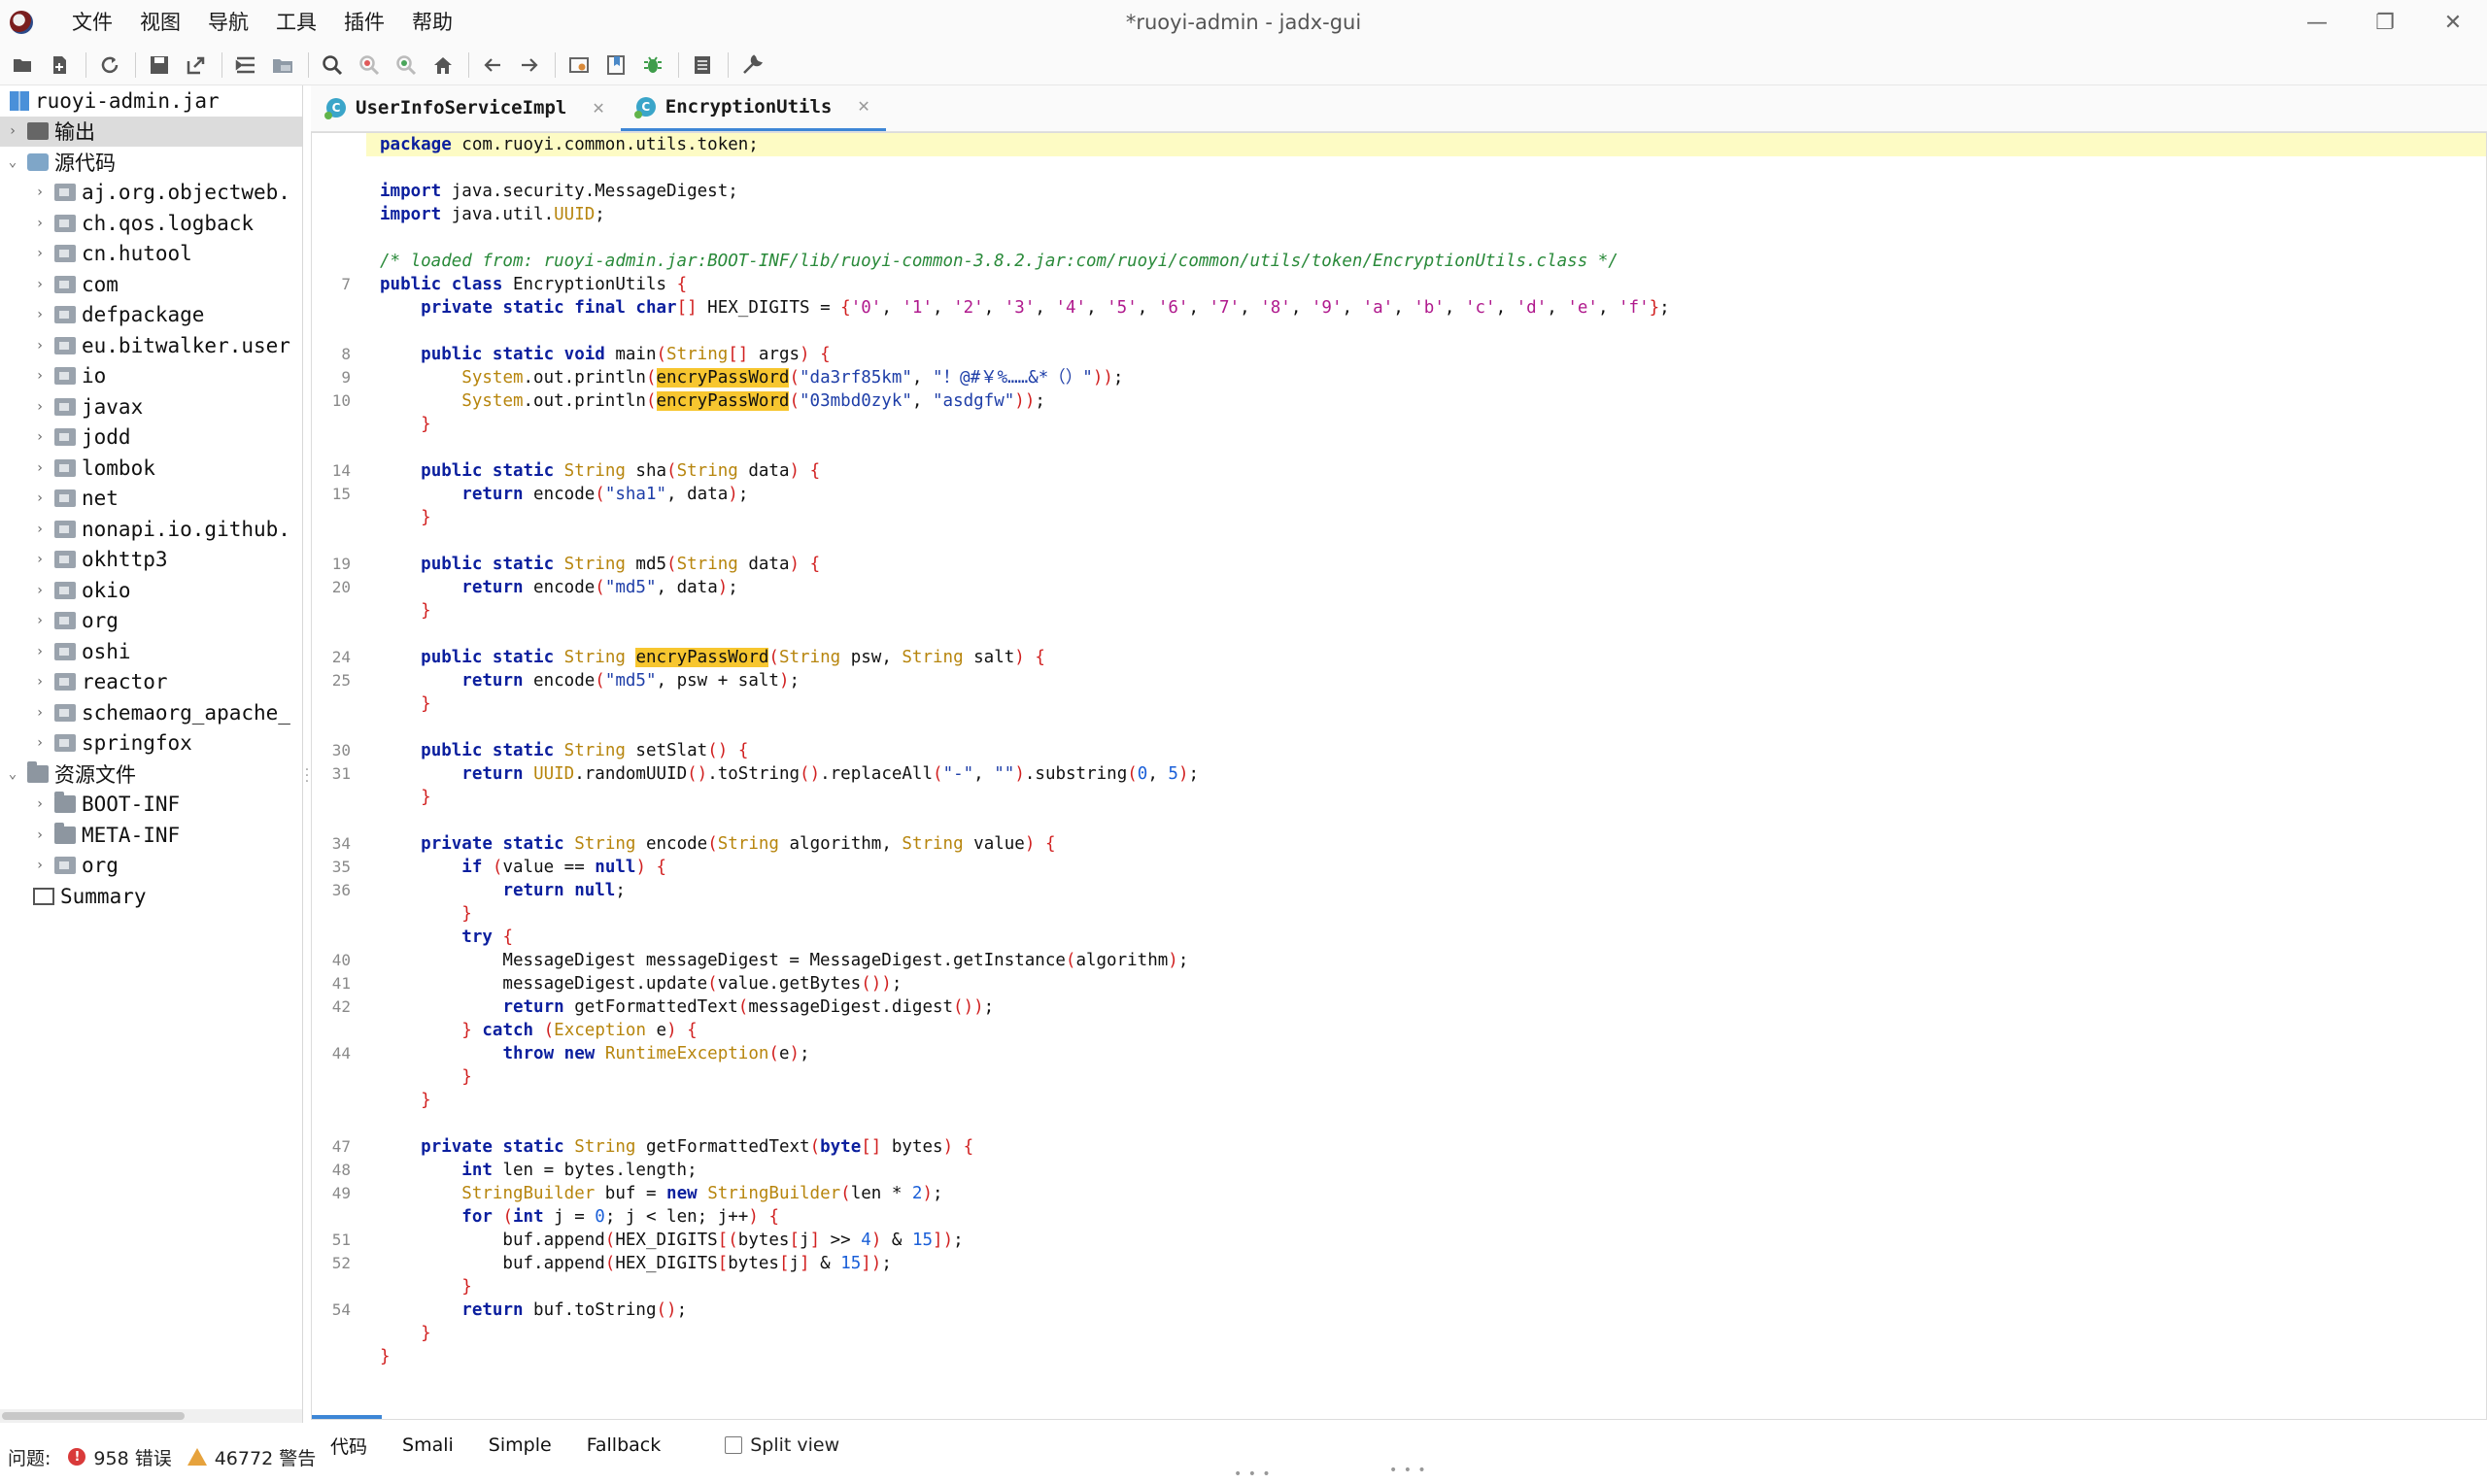 This screenshot has width=2487, height=1484. I want to click on tree-resource-folder: › META-INF, so click(151, 835).